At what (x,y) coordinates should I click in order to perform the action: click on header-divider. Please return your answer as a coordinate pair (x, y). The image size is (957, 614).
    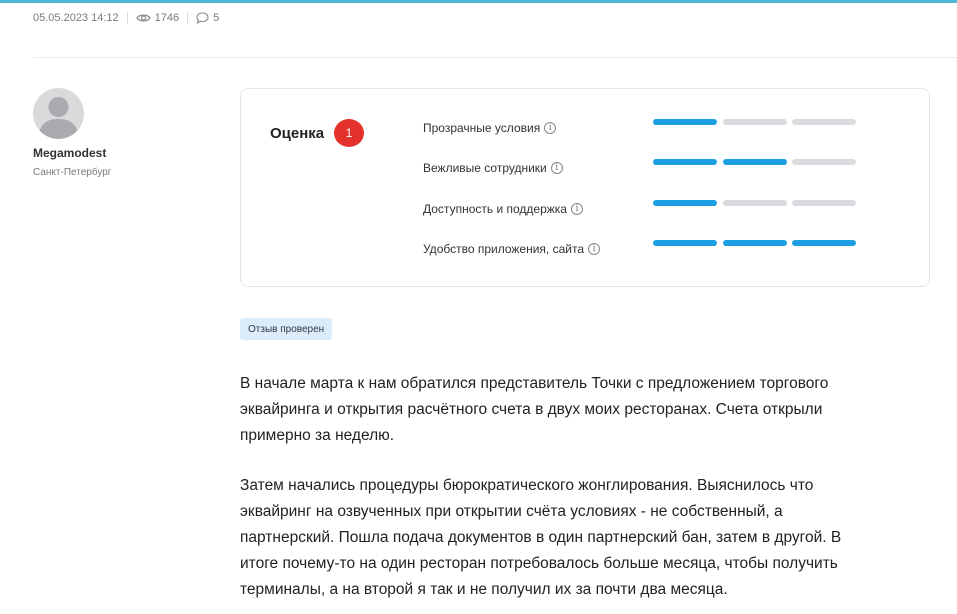
    Looking at the image, I should click on (495, 57).